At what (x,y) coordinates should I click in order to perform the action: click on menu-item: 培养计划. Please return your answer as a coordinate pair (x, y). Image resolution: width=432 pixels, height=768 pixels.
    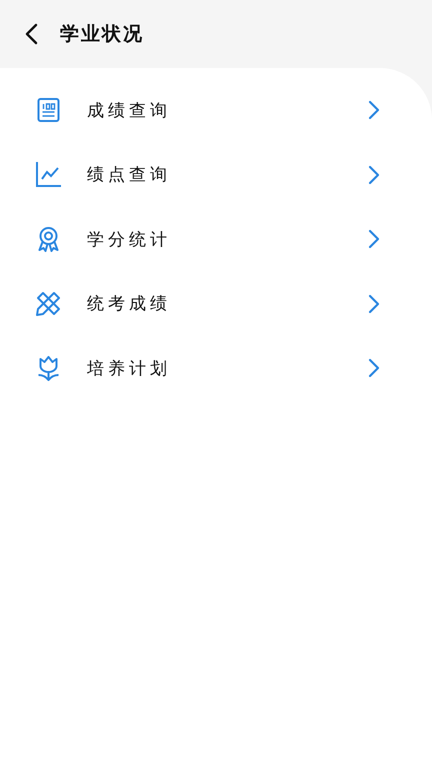
    Looking at the image, I should click on (216, 368).